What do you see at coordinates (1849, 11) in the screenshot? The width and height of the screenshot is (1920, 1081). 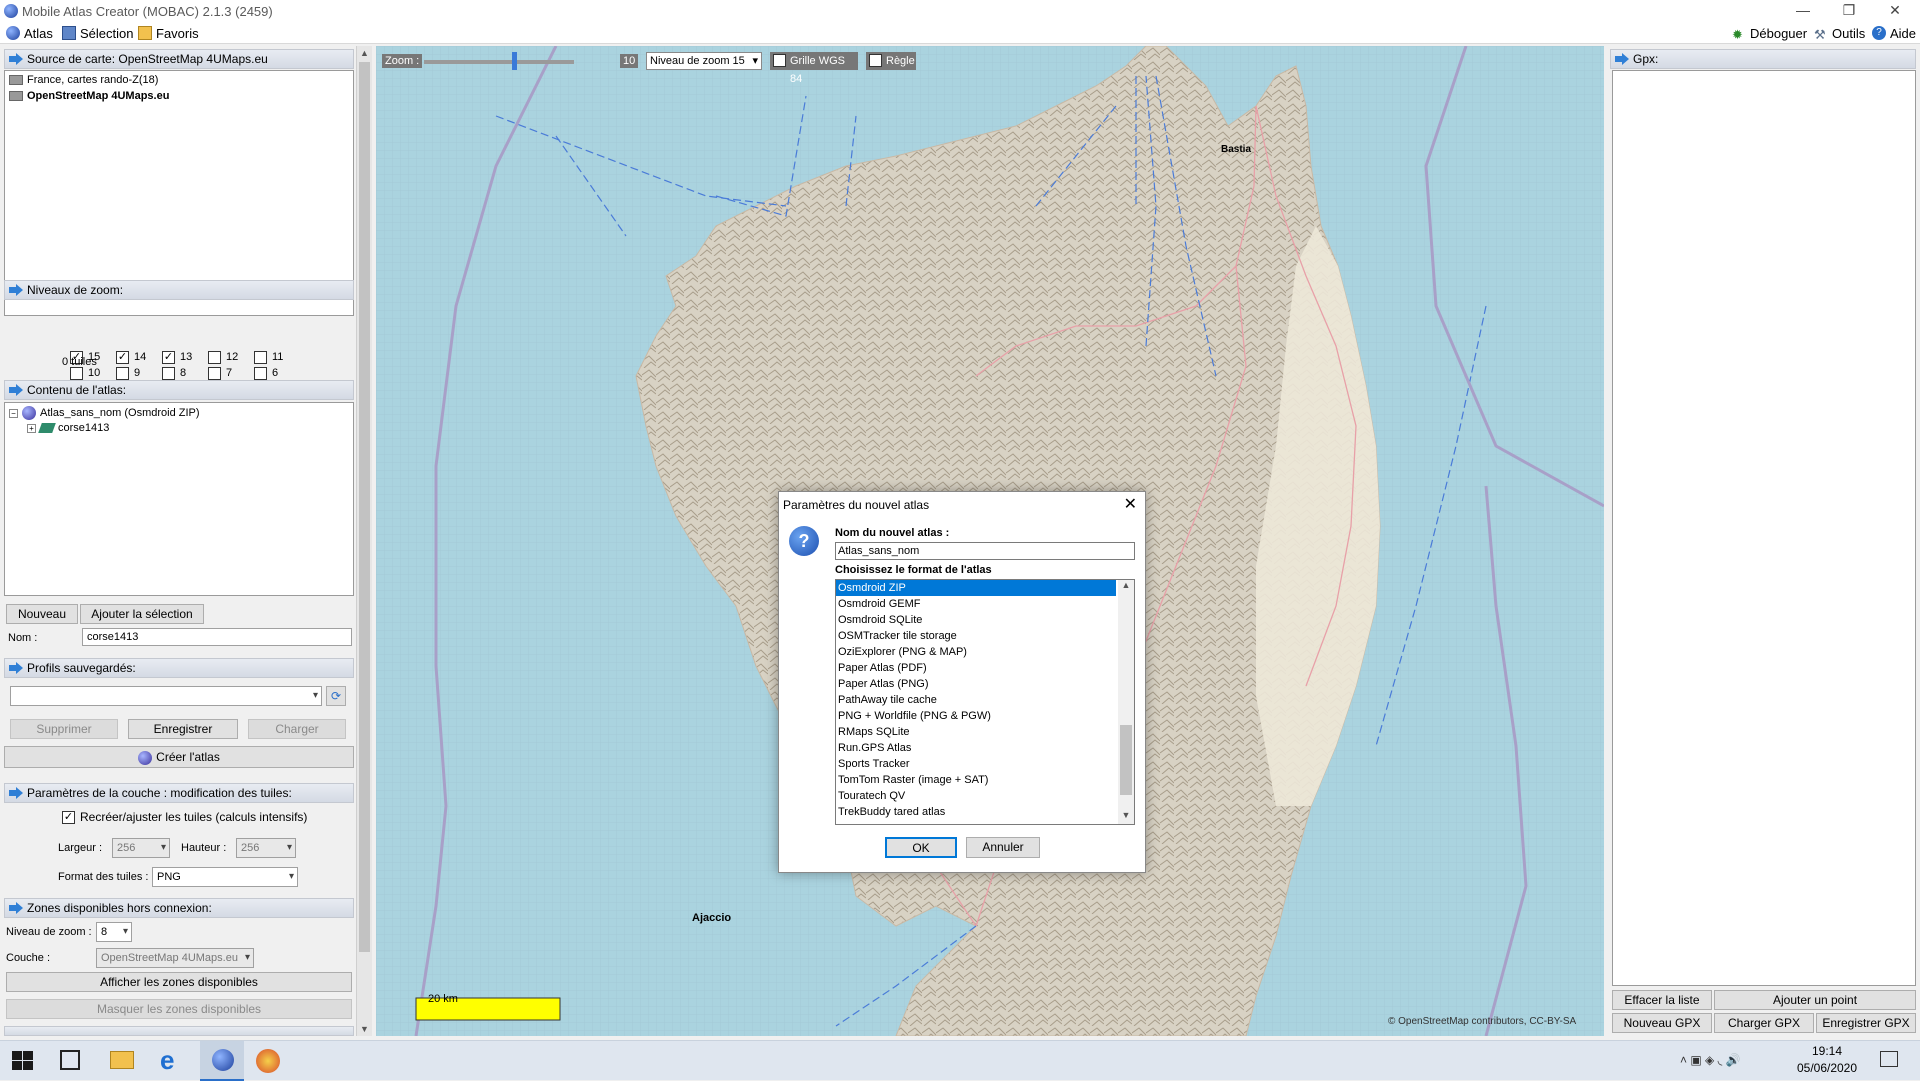 I see `maximize-button: ❐` at bounding box center [1849, 11].